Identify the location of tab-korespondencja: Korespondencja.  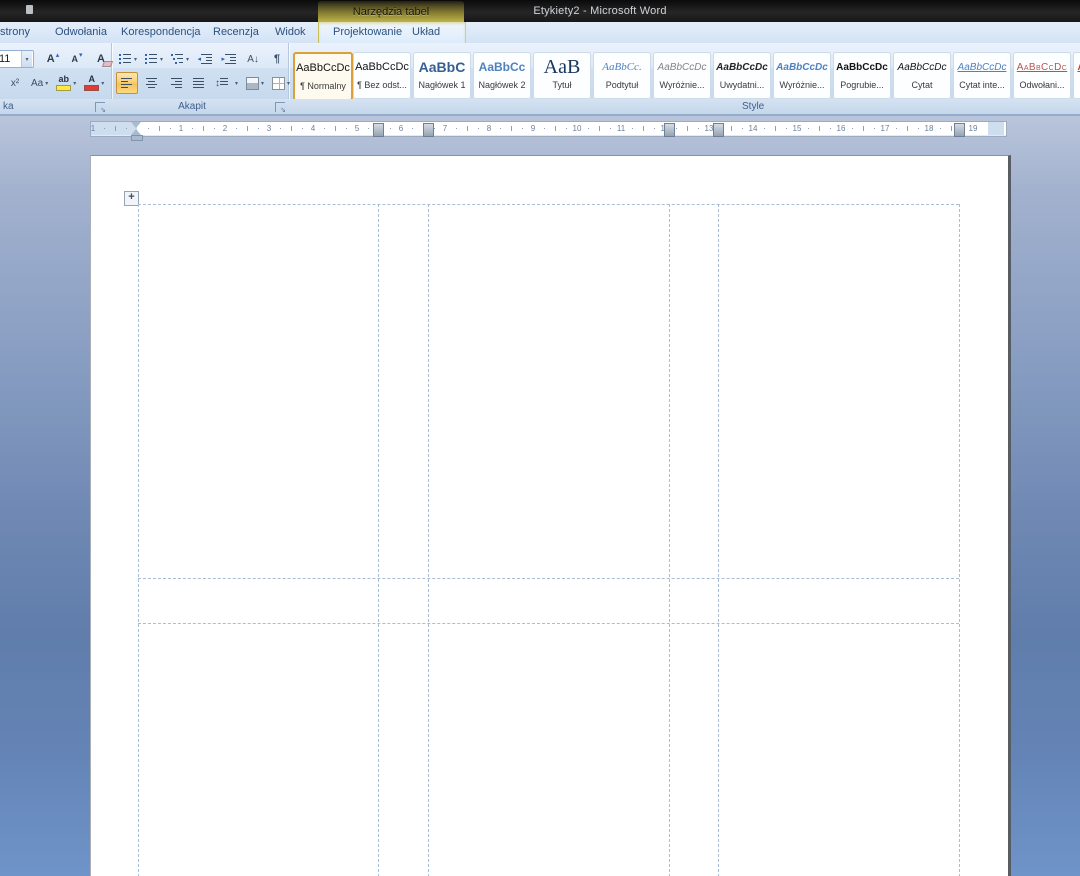
(161, 32).